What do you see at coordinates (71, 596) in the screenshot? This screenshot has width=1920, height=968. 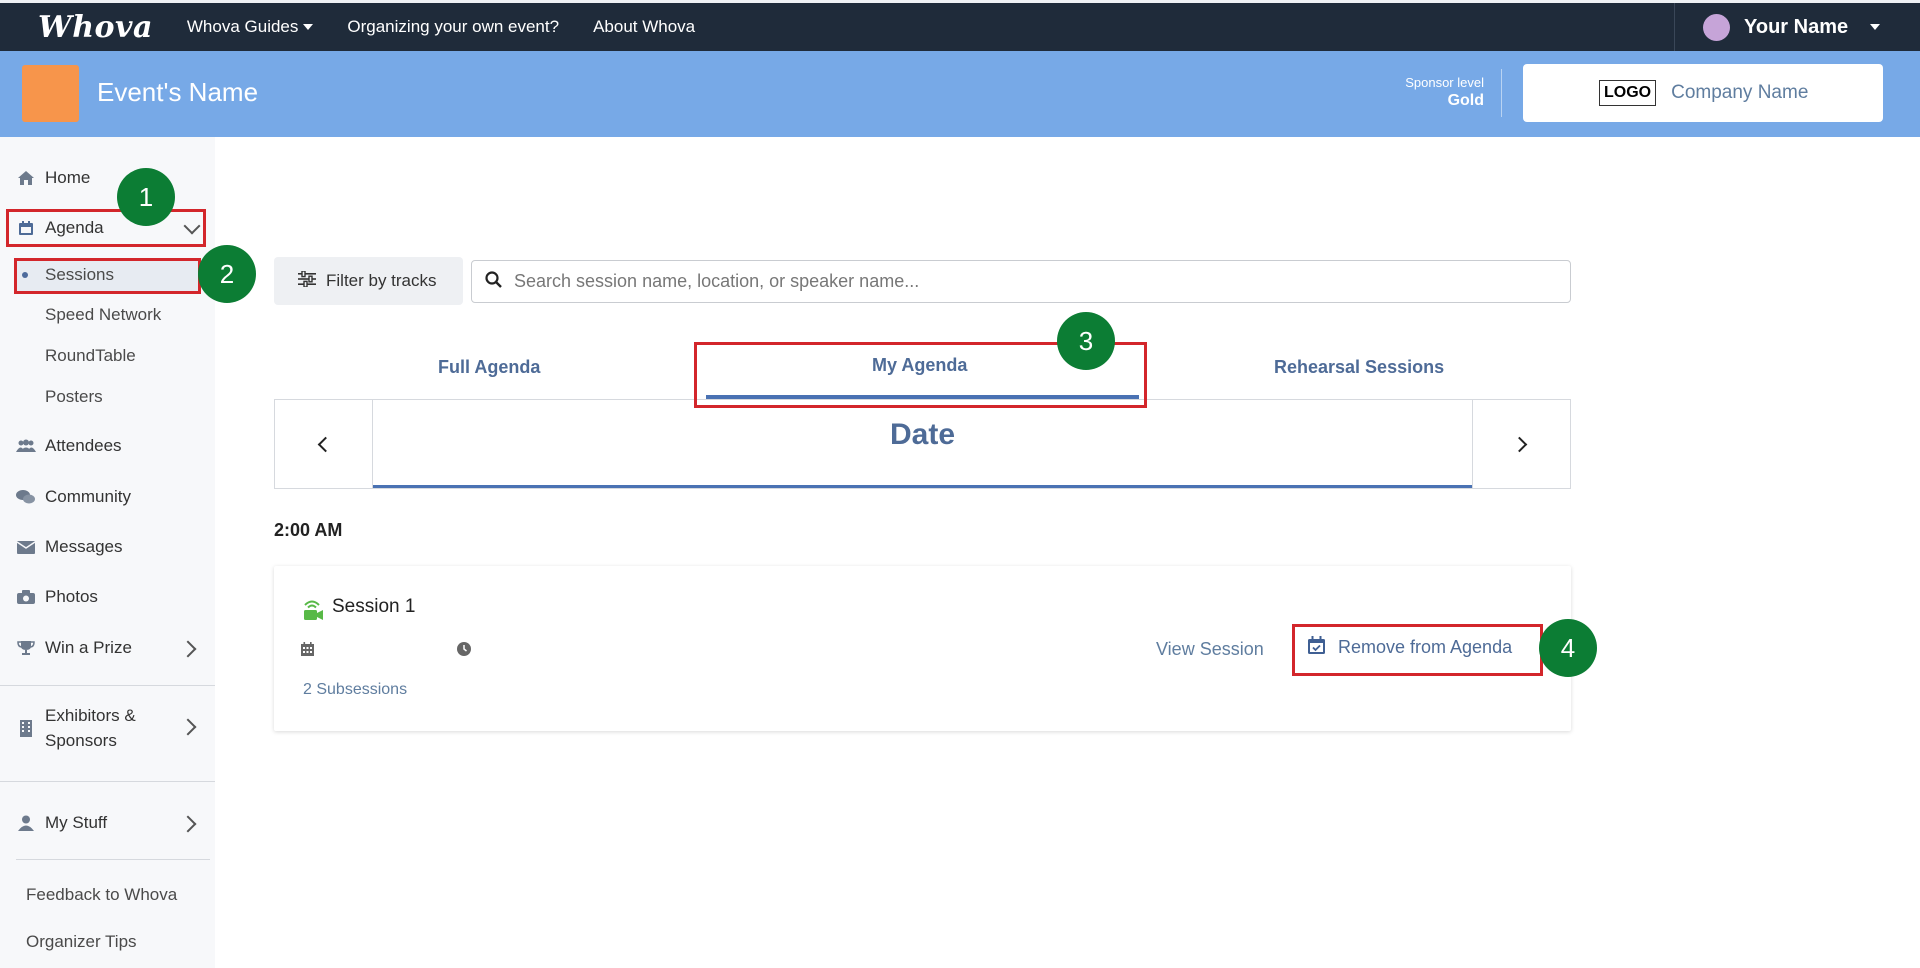 I see `sidebar-item-label: Photos` at bounding box center [71, 596].